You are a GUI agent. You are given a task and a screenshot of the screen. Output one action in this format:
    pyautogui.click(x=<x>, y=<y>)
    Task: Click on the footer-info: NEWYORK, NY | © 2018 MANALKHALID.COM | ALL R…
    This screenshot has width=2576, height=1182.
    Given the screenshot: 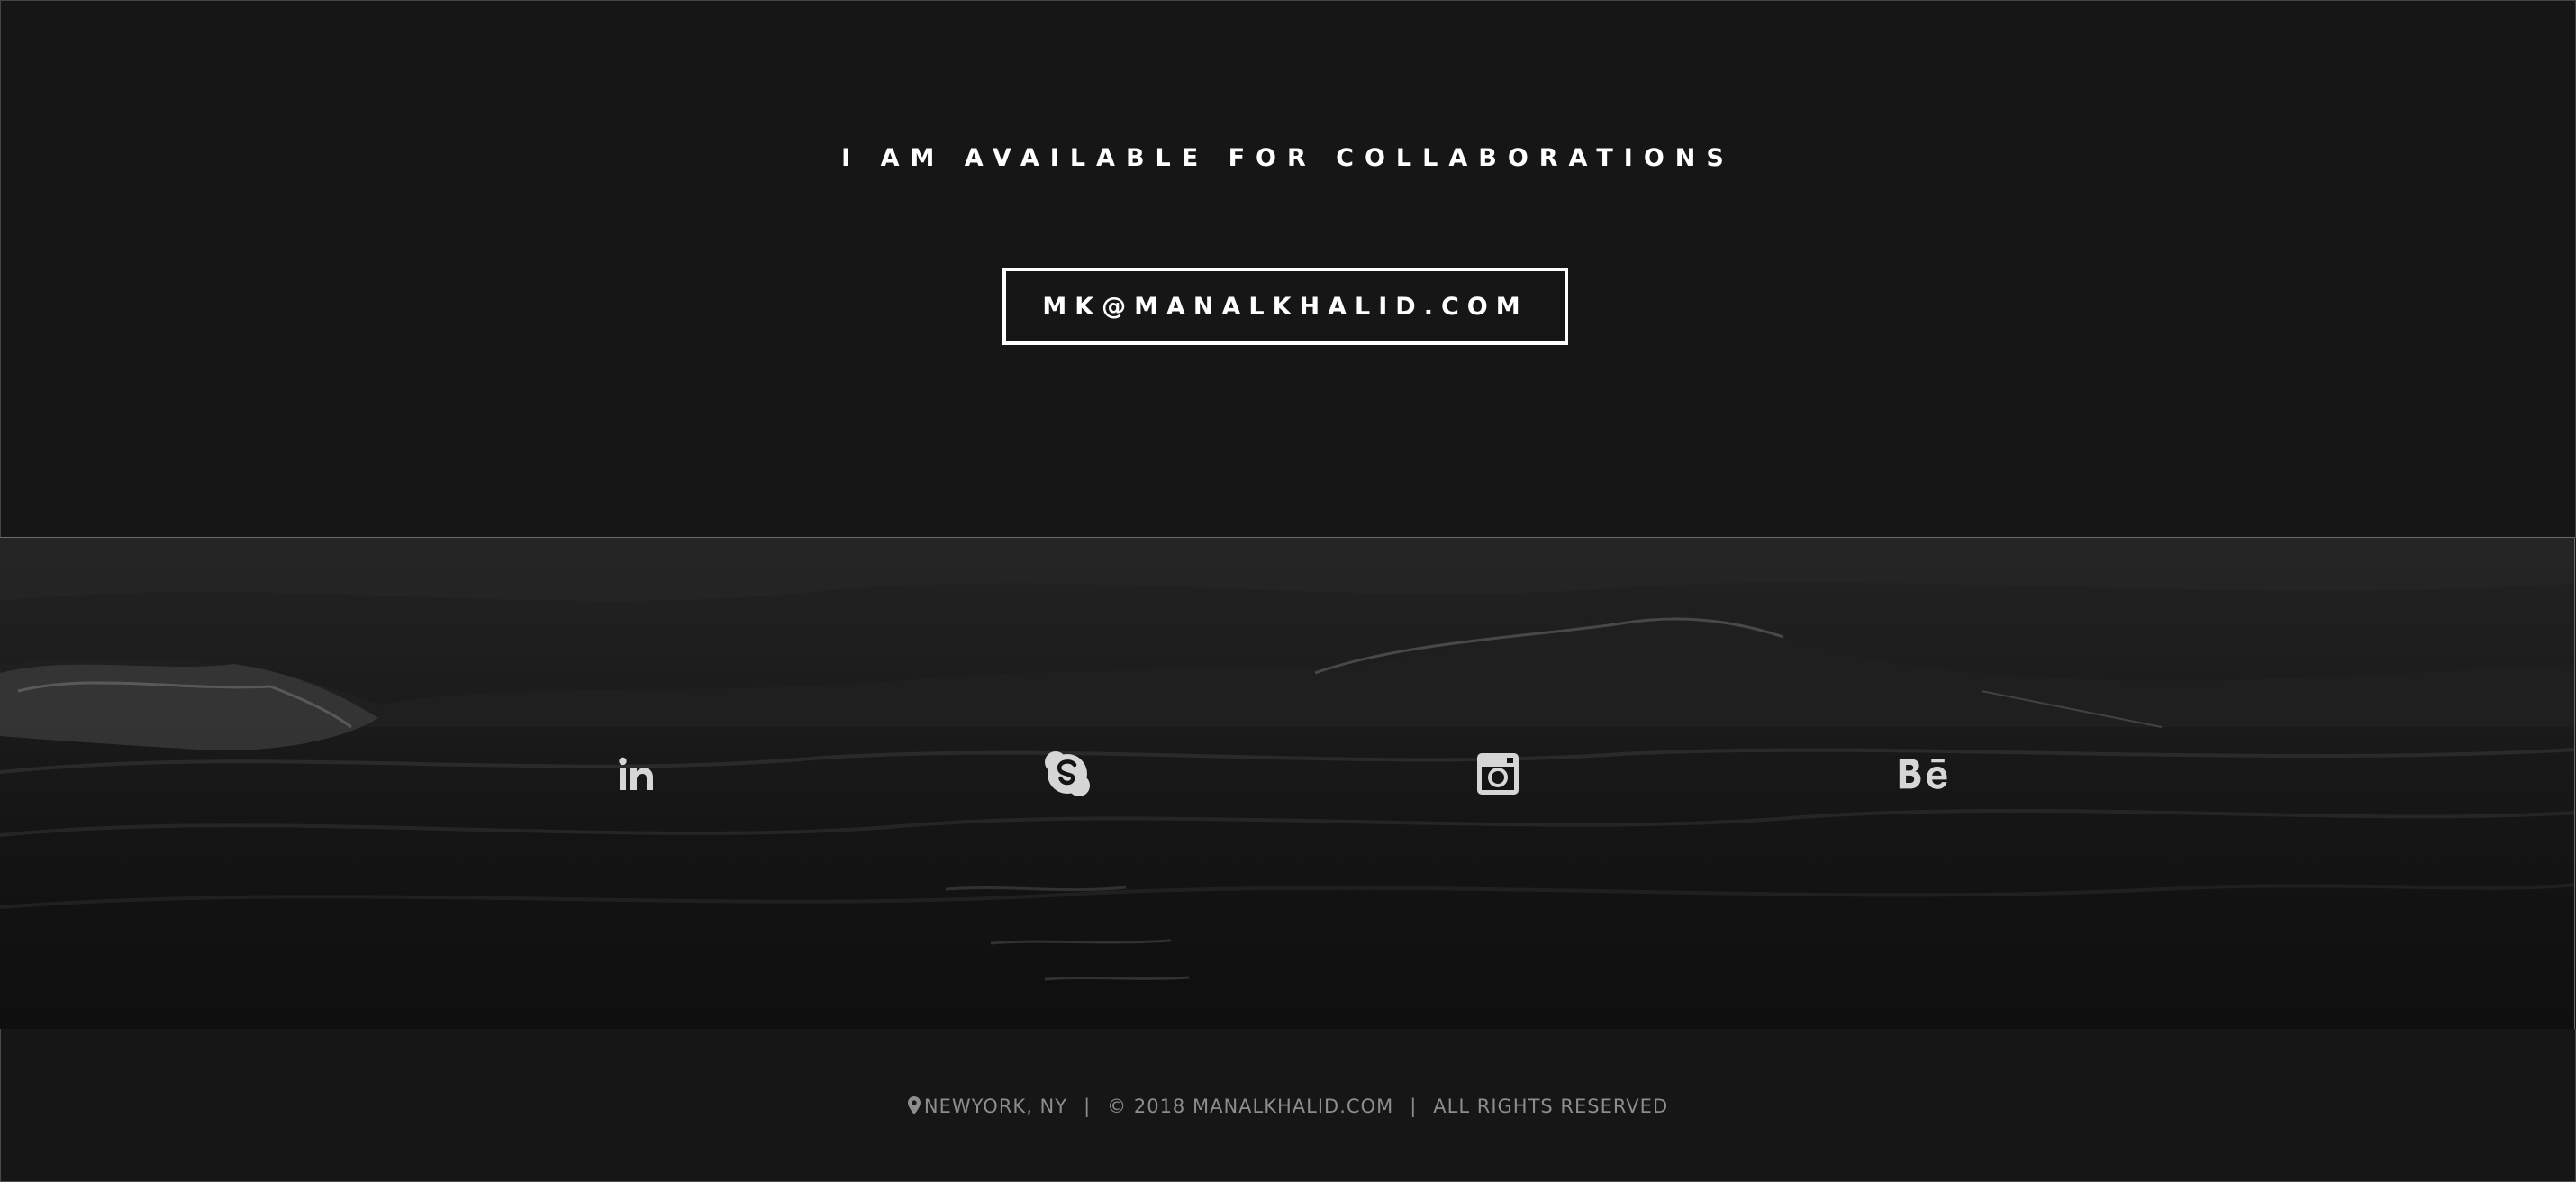 What is the action you would take?
    pyautogui.click(x=1288, y=1106)
    